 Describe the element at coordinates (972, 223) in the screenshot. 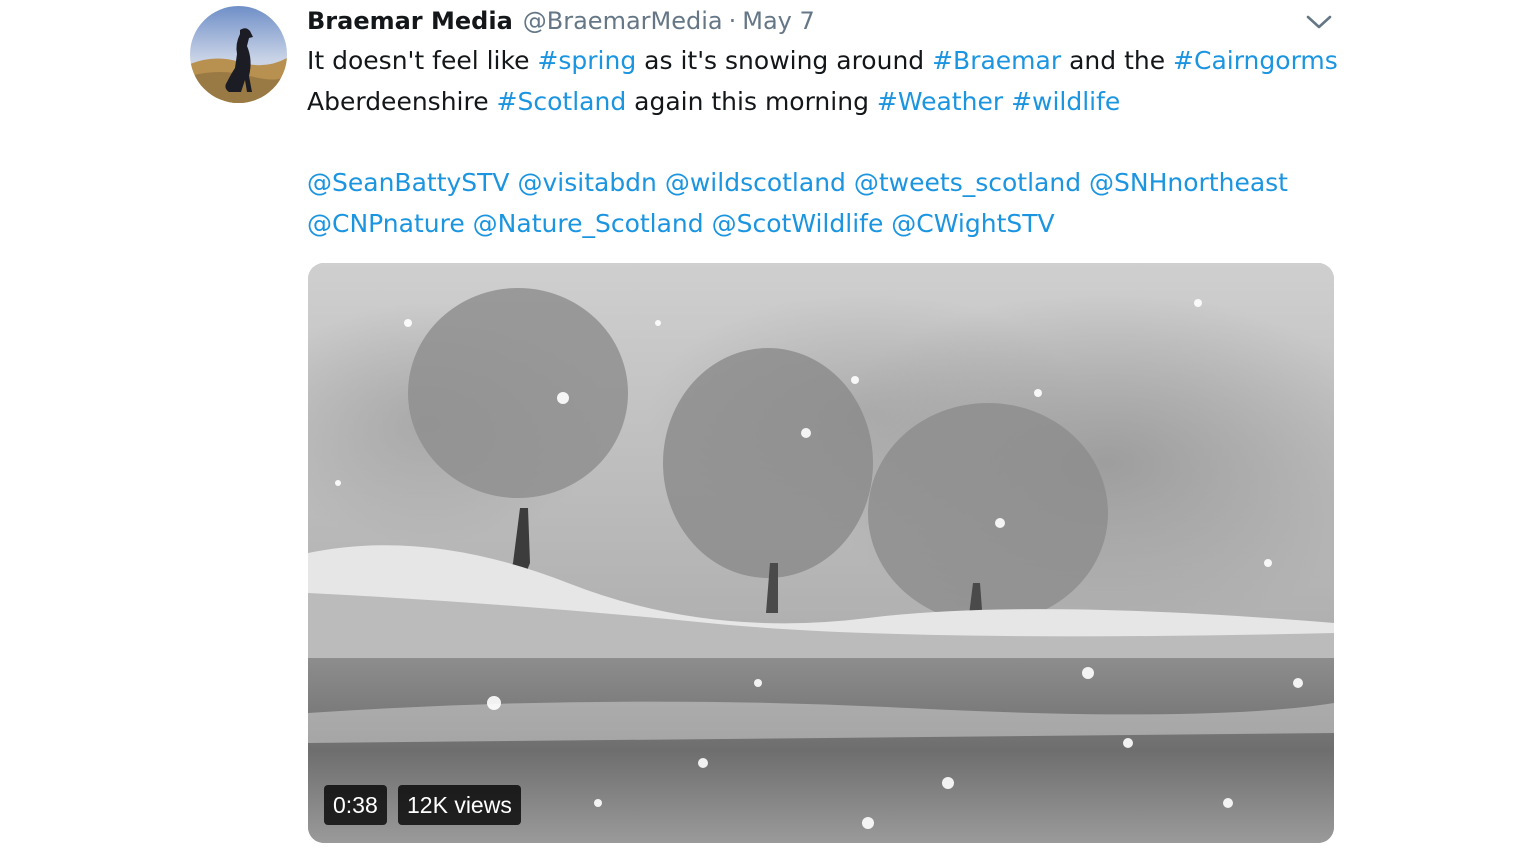

I see `mention-cwightstv: @CWightSTV` at that location.